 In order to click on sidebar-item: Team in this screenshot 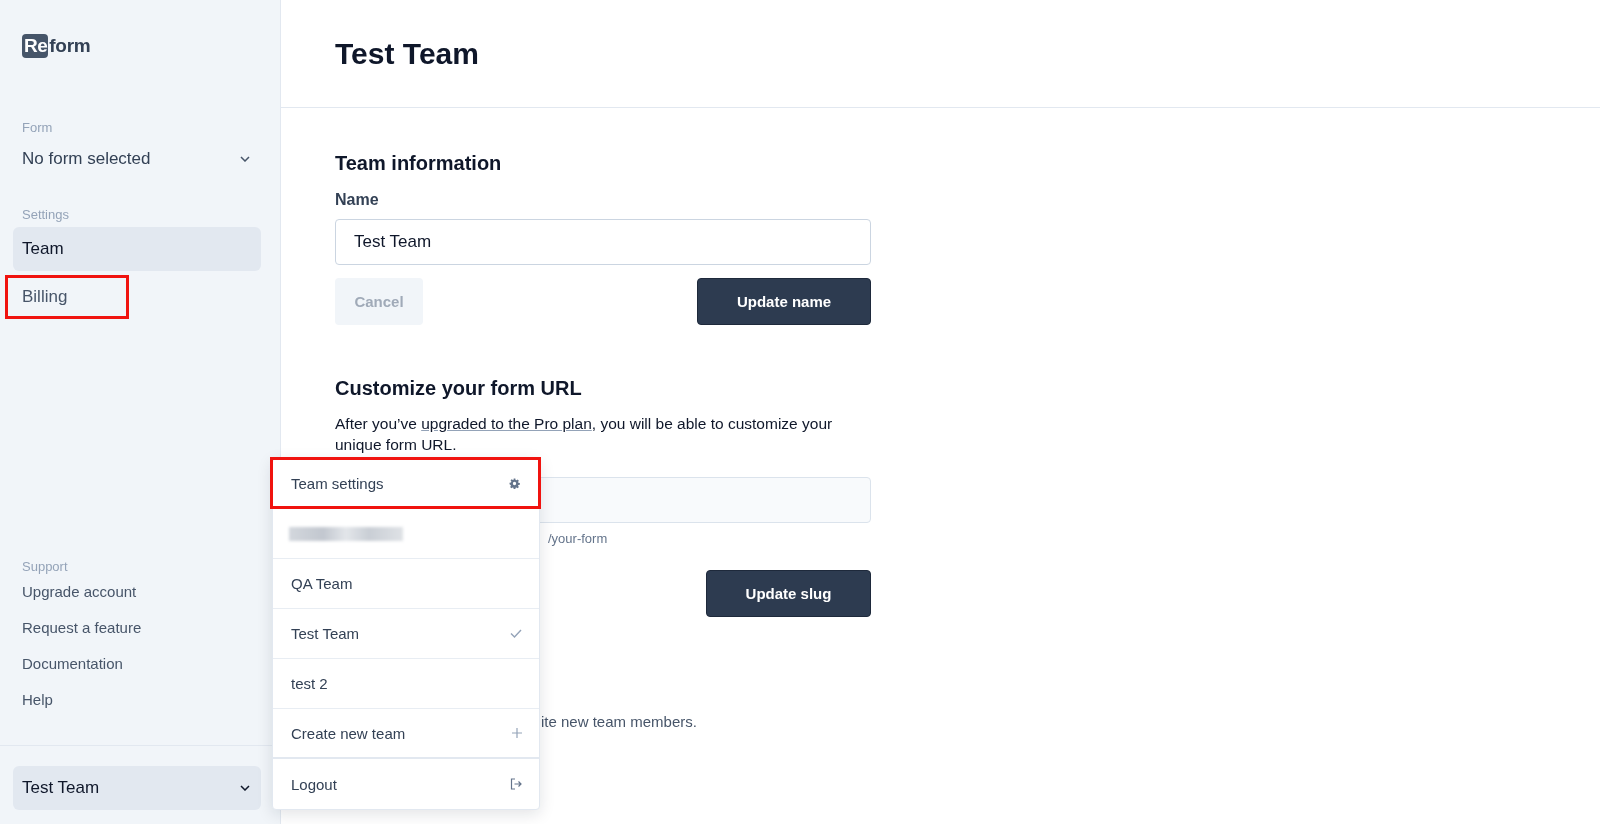, I will do `click(137, 249)`.